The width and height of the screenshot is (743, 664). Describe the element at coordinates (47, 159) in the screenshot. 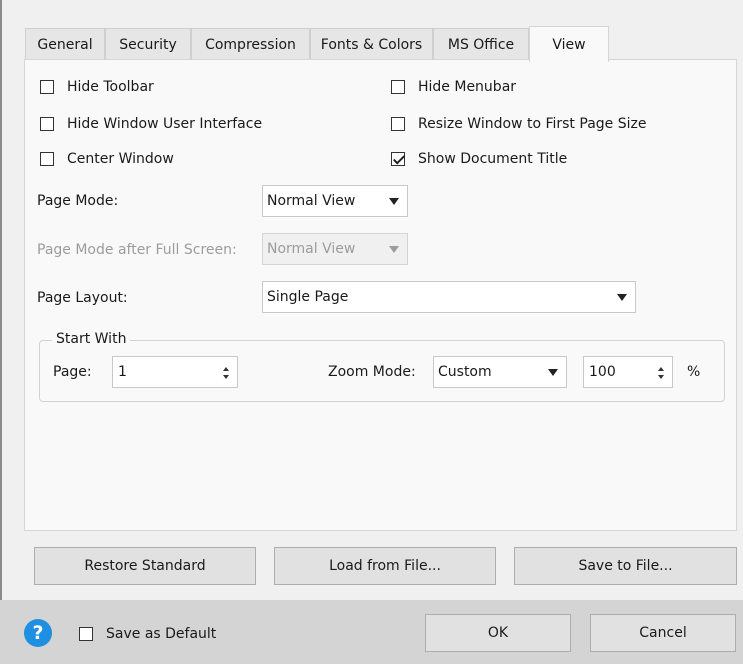

I see `center-window-checkbox` at that location.